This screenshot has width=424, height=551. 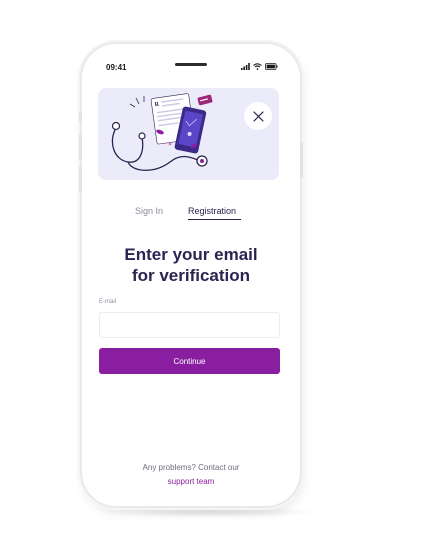 What do you see at coordinates (209, 512) in the screenshot?
I see `phone-shadow` at bounding box center [209, 512].